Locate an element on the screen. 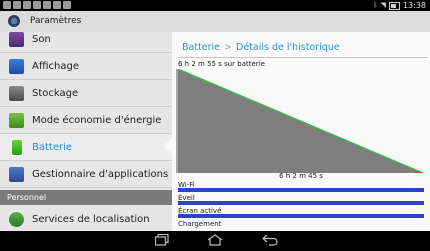  sidebar-item-affichage: Affichage is located at coordinates (86, 66).